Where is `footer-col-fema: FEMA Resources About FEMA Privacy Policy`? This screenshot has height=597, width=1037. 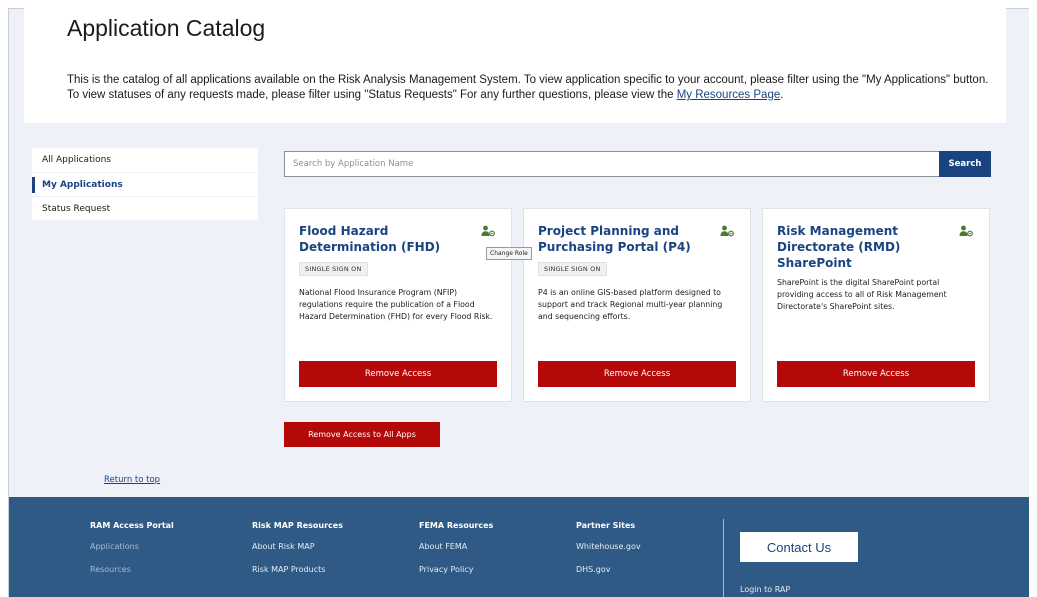 footer-col-fema: FEMA Resources About FEMA Privacy Policy is located at coordinates (456, 554).